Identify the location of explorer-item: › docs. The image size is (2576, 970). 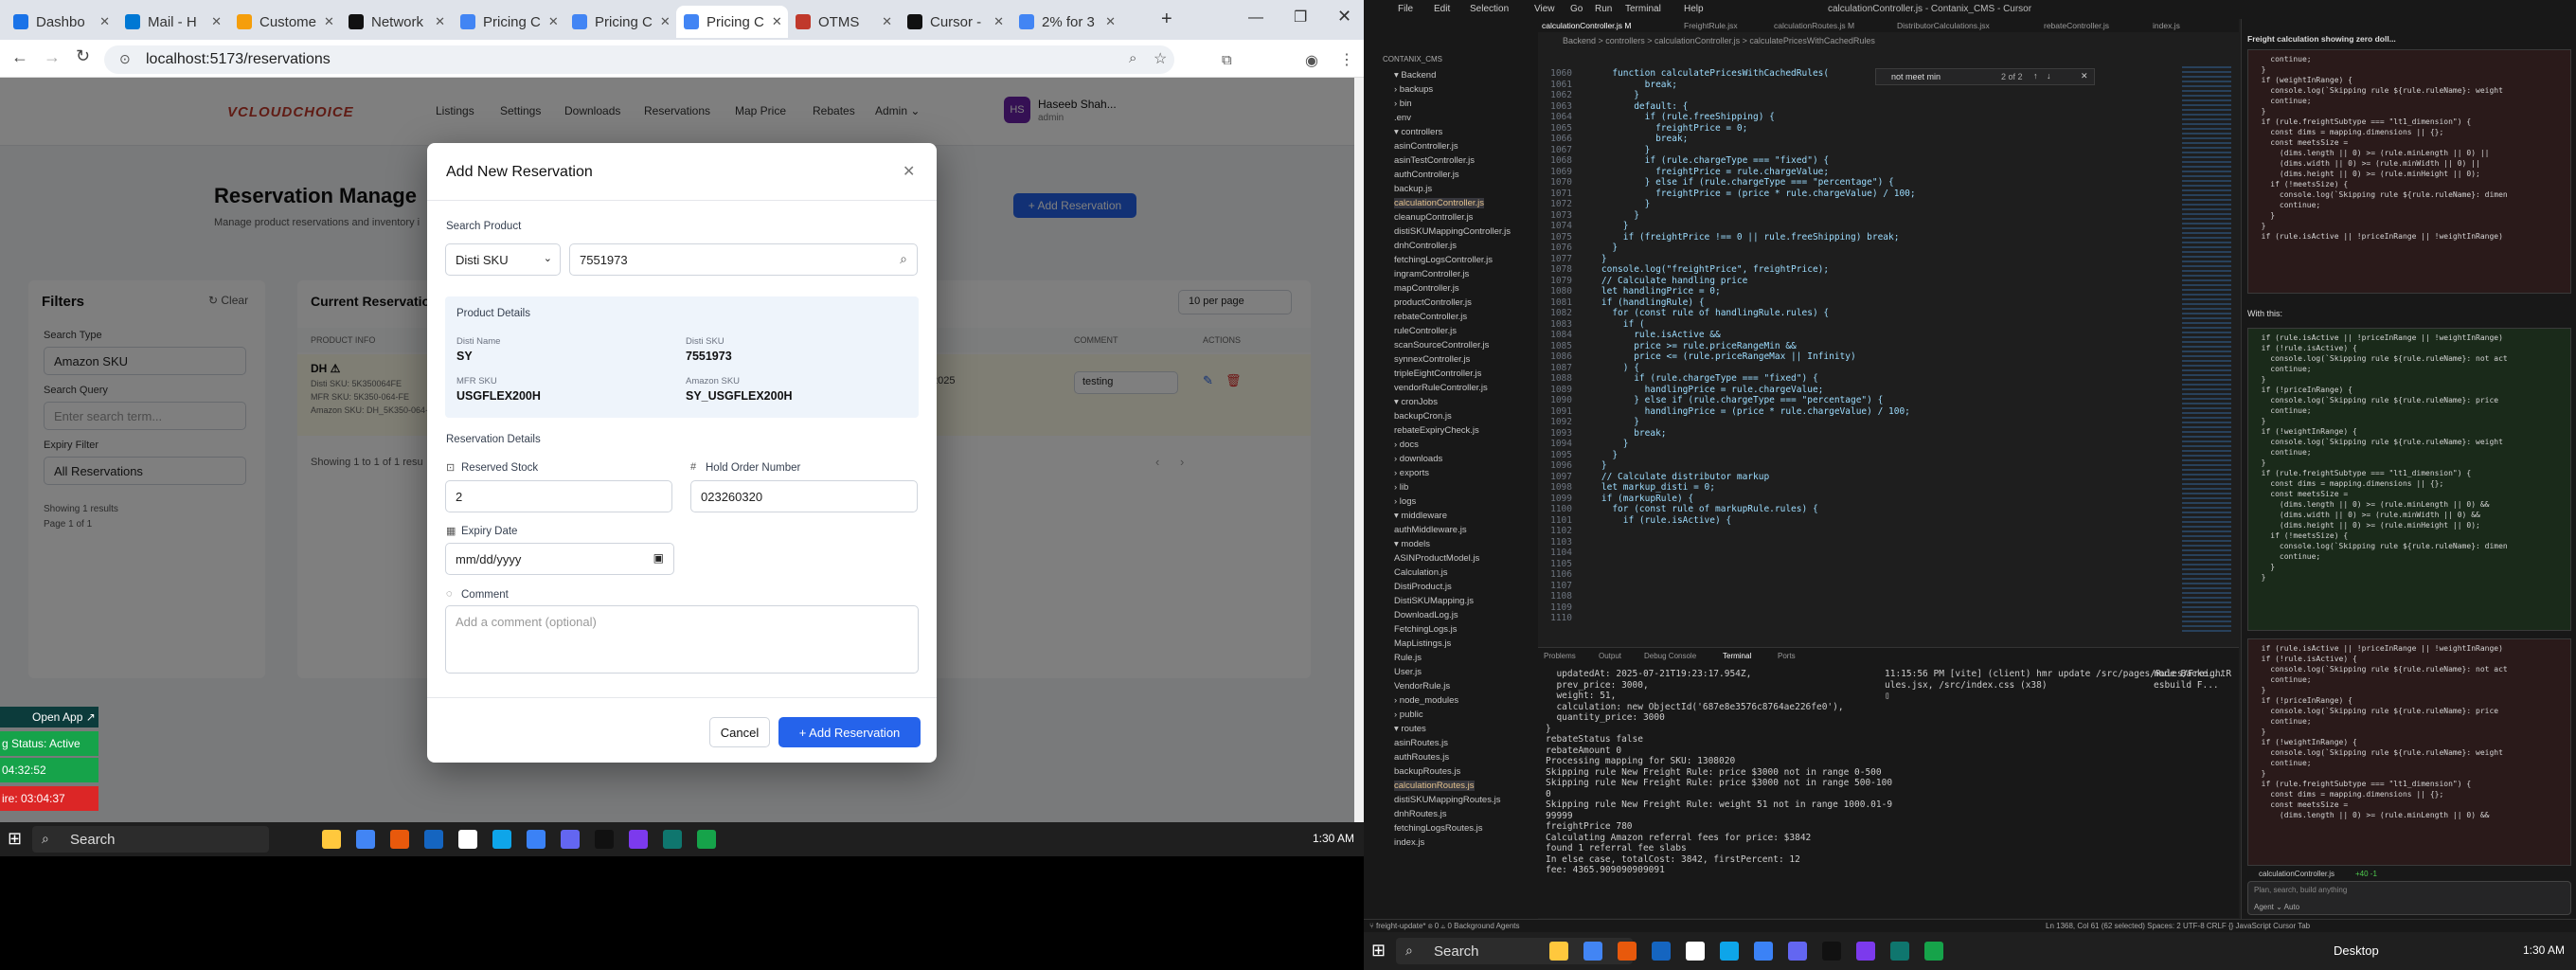
(1406, 445).